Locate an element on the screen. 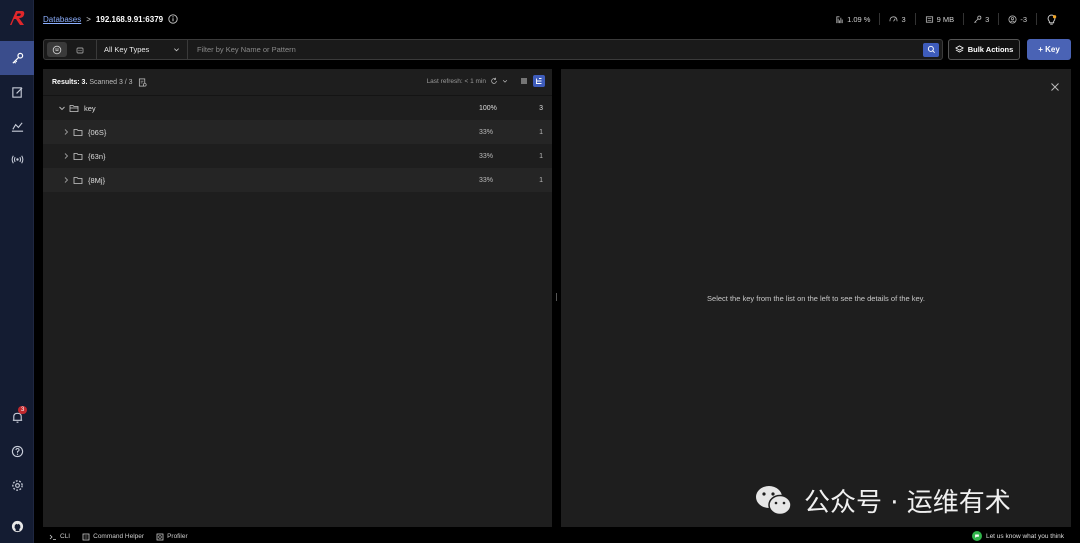  browser-nav-button is located at coordinates (17, 58).